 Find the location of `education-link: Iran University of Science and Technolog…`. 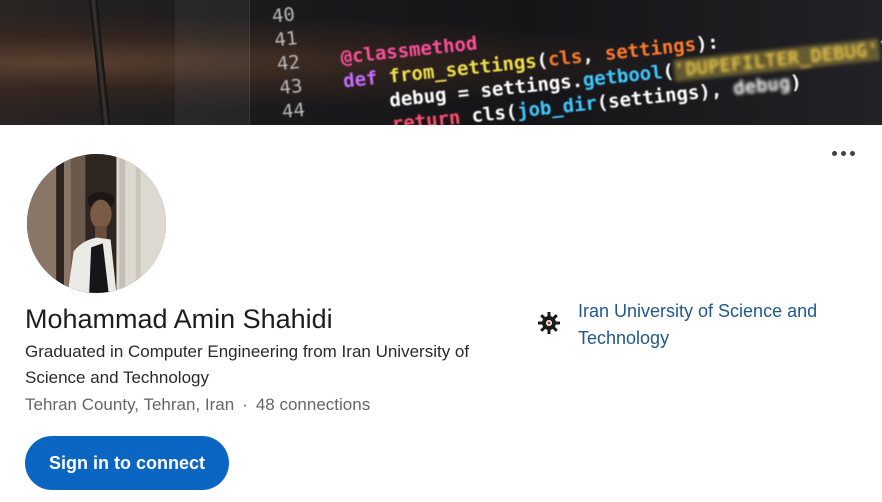

education-link: Iran University of Science and Technolog… is located at coordinates (687, 325).